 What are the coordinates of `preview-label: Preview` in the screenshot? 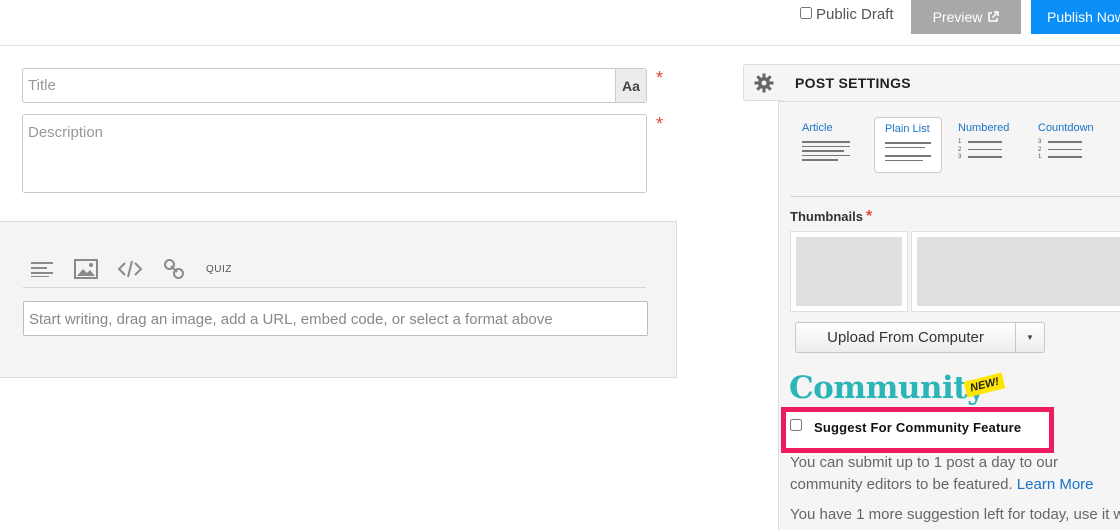 It's located at (957, 17).